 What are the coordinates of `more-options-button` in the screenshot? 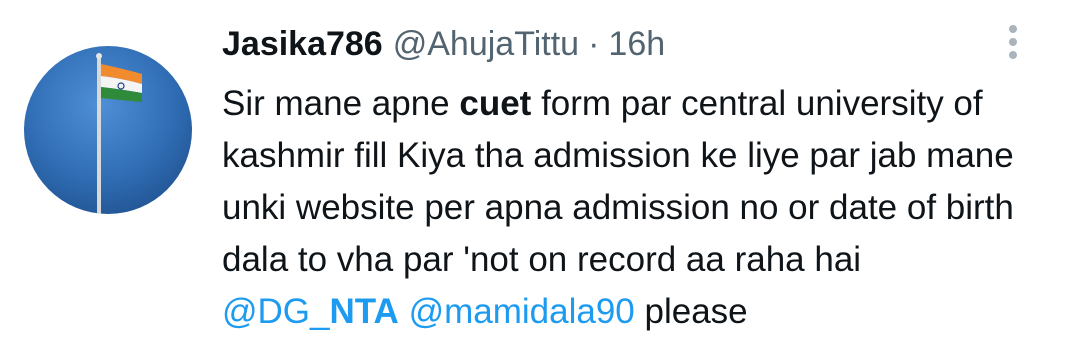 It's located at (1013, 42).